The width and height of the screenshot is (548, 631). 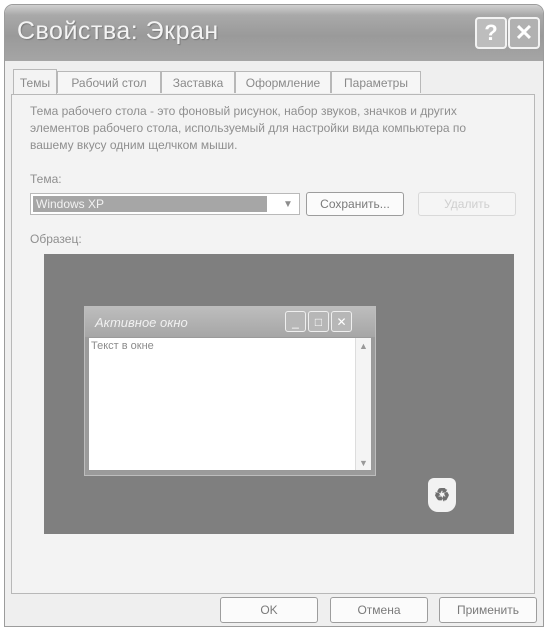 What do you see at coordinates (318, 321) in the screenshot?
I see `maximize-icon: □` at bounding box center [318, 321].